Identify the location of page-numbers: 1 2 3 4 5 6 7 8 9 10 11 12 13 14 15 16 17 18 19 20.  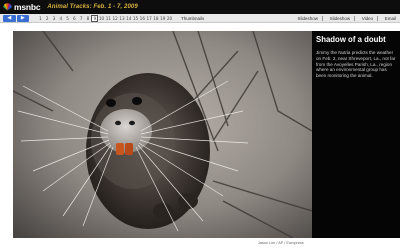
(105, 18).